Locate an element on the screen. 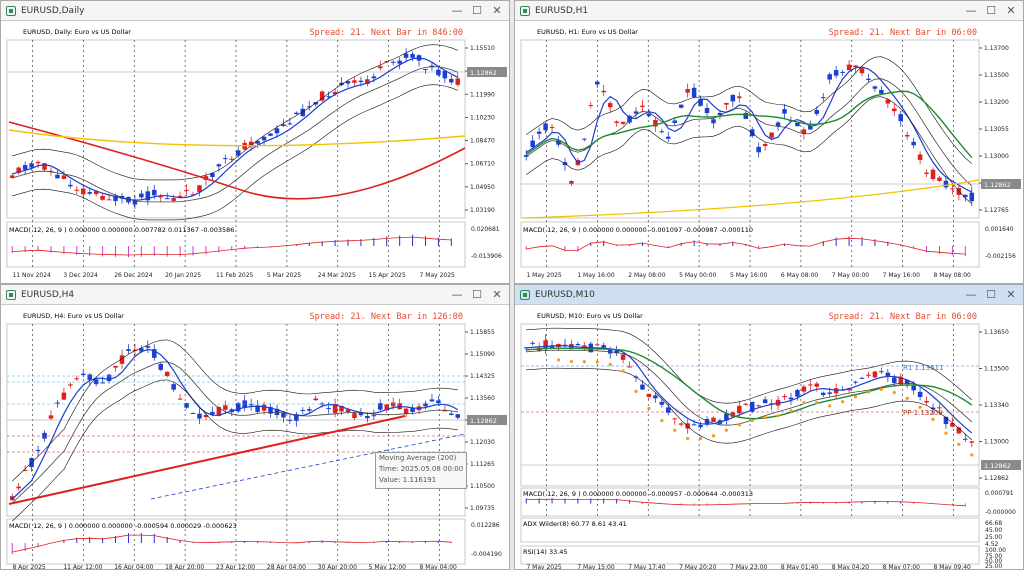 The height and width of the screenshot is (570, 1024). time-label: 7 May 15:00 is located at coordinates (596, 567).